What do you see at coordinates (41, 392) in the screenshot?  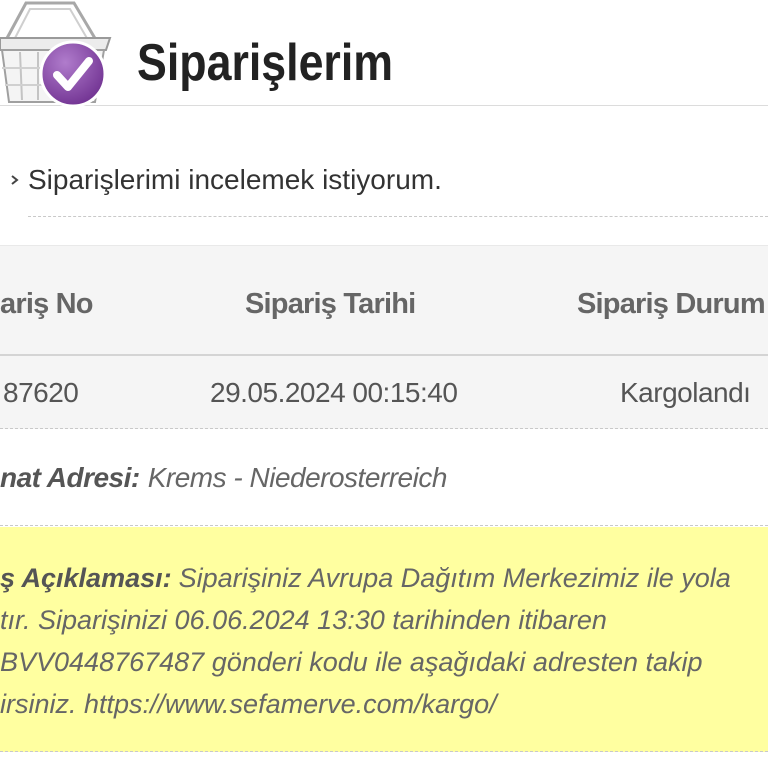 I see `order-number: 87620` at bounding box center [41, 392].